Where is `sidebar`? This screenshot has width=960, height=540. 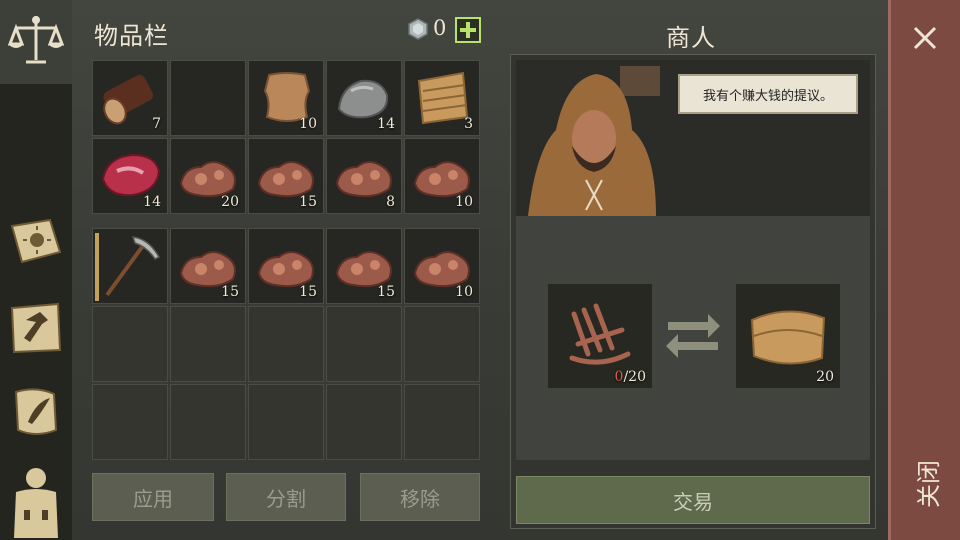
sidebar is located at coordinates (36, 270).